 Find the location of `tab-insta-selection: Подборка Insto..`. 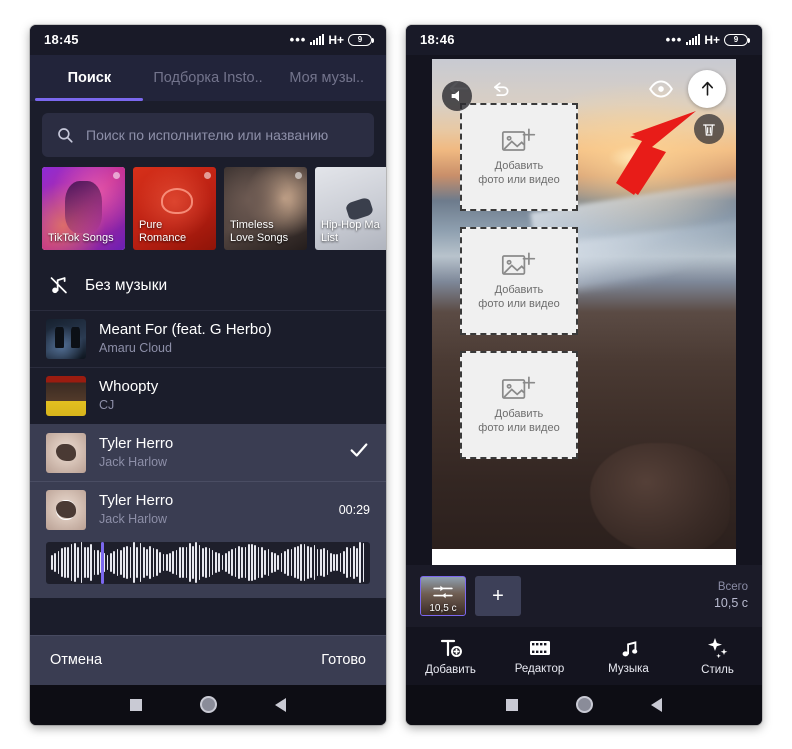

tab-insta-selection: Подборка Insto.. is located at coordinates (208, 78).